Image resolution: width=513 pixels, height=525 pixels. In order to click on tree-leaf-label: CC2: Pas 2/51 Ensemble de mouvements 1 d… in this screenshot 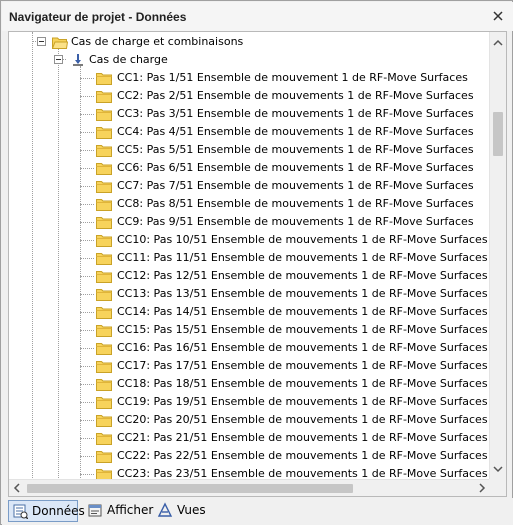, I will do `click(295, 95)`.